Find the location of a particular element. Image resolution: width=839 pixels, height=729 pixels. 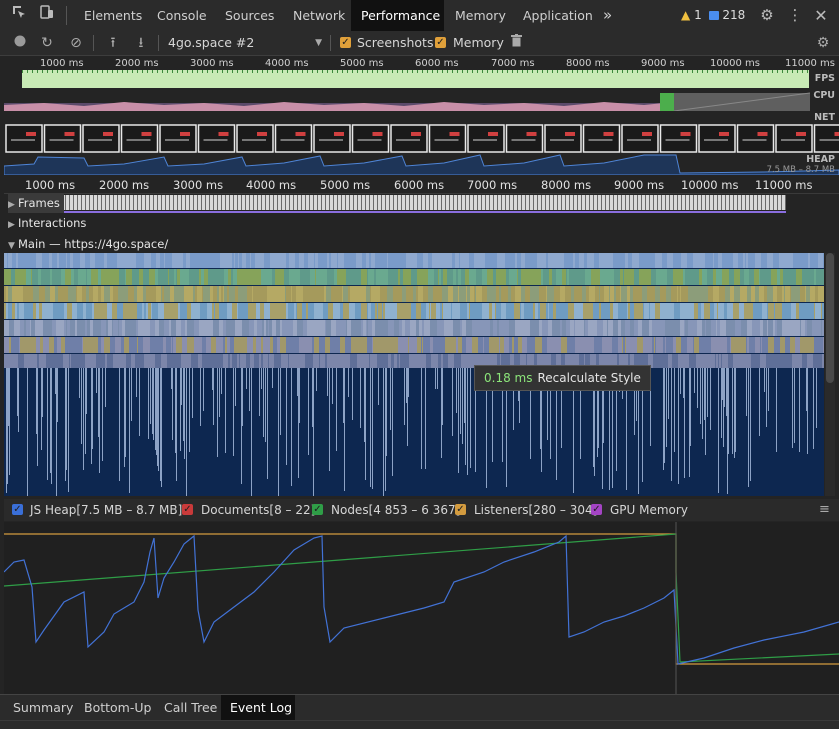

inspect-element-icon is located at coordinates (19, 15).